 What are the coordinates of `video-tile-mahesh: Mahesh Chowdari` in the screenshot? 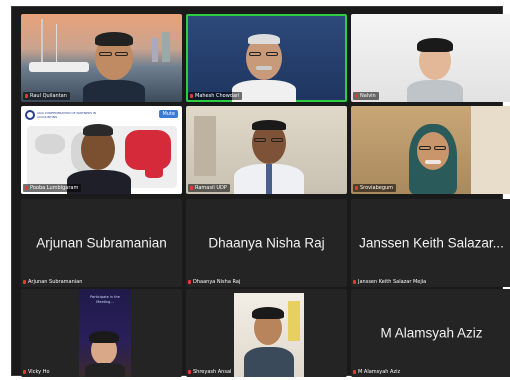 It's located at (266, 58).